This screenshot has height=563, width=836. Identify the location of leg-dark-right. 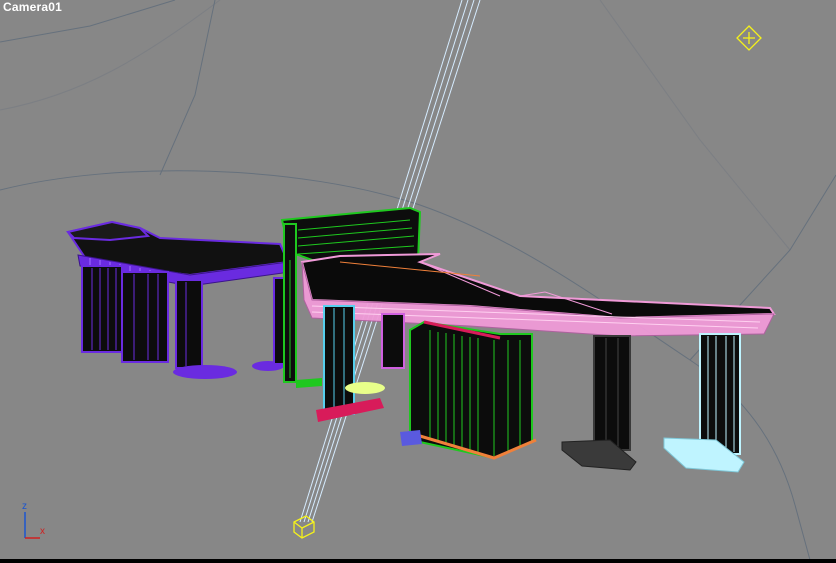
(599, 403).